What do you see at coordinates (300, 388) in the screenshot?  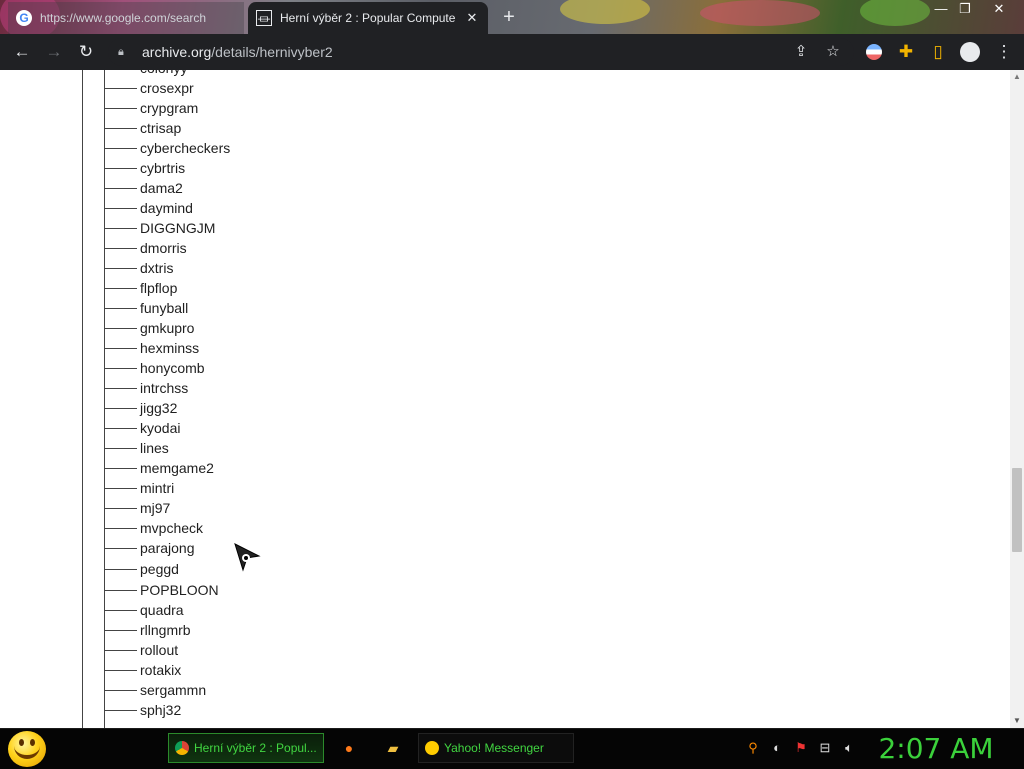 I see `tree-item: intrchss` at bounding box center [300, 388].